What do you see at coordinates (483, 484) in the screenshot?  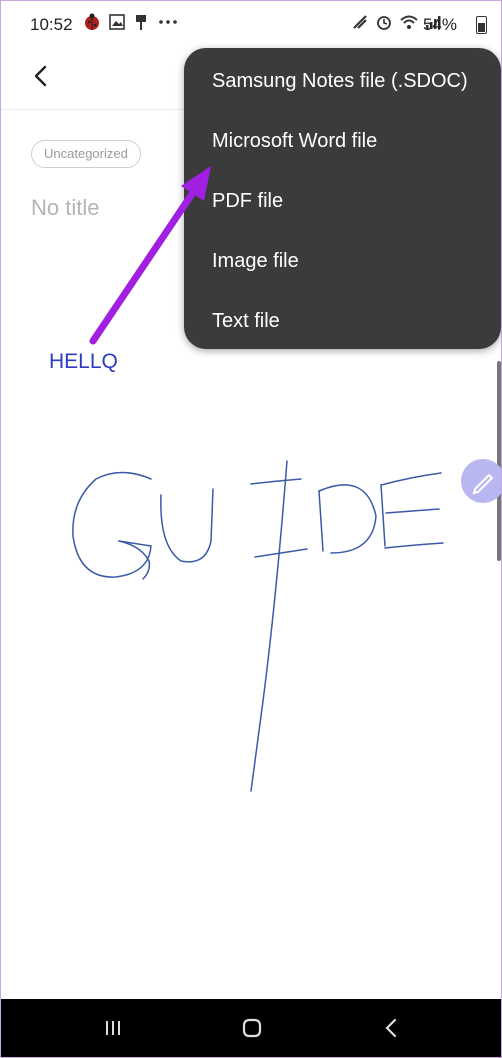 I see `pen-icon` at bounding box center [483, 484].